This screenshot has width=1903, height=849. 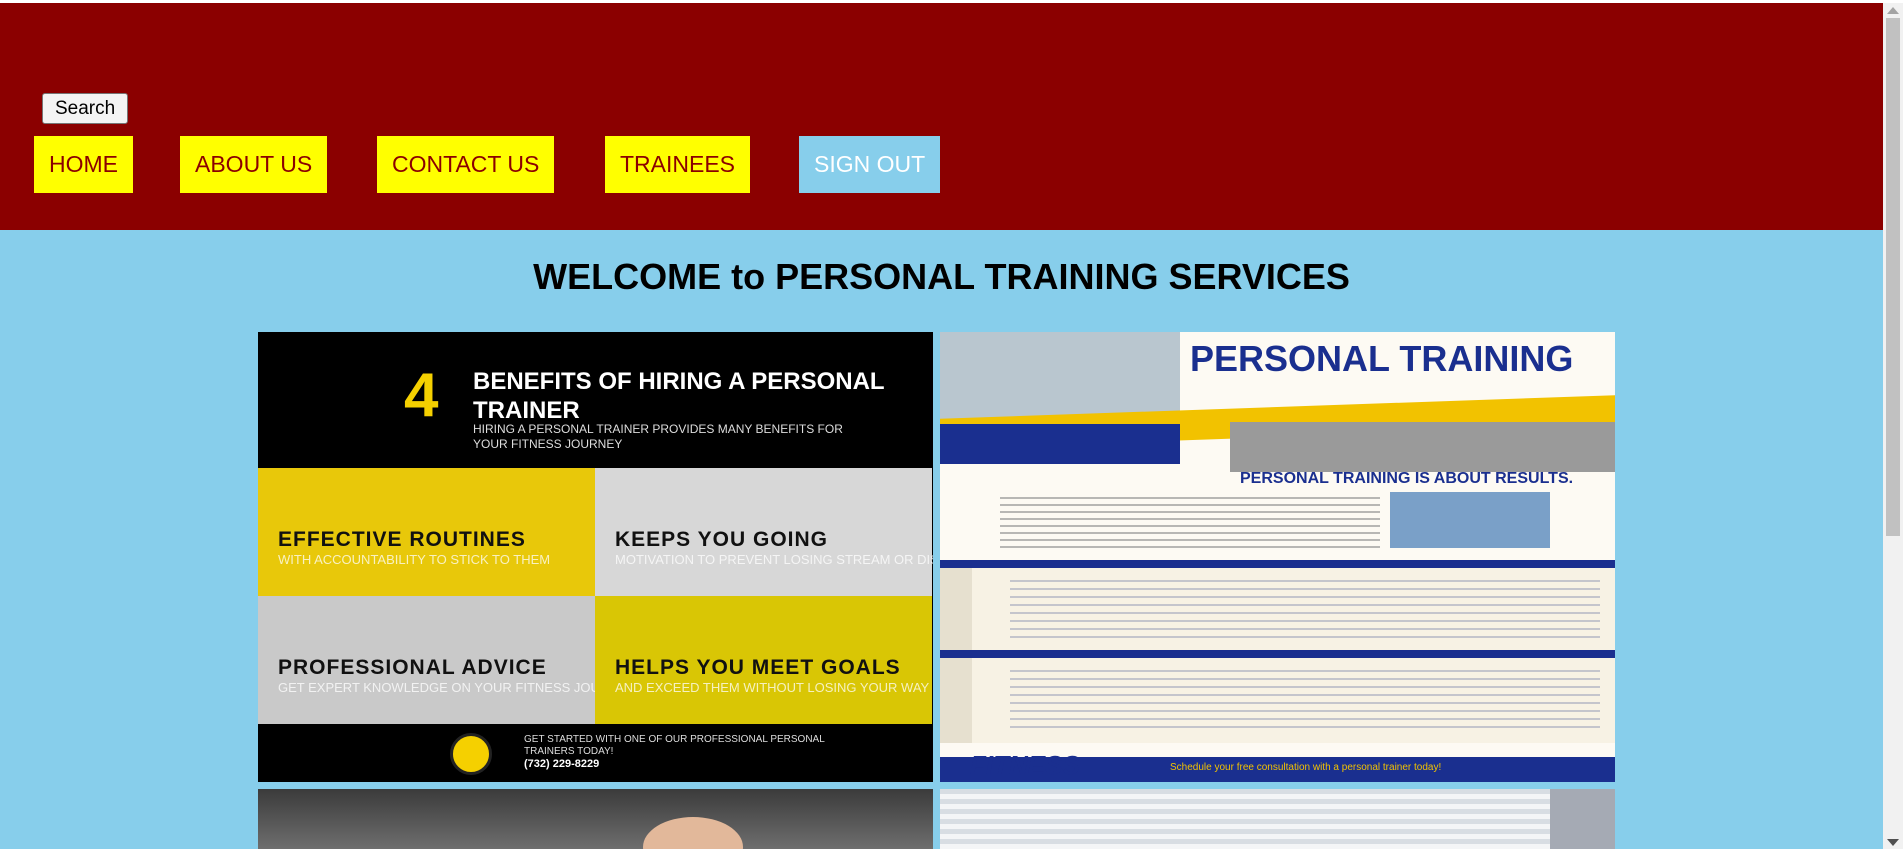 What do you see at coordinates (721, 539) in the screenshot?
I see `benefit-title: KEEPS YOU GOING` at bounding box center [721, 539].